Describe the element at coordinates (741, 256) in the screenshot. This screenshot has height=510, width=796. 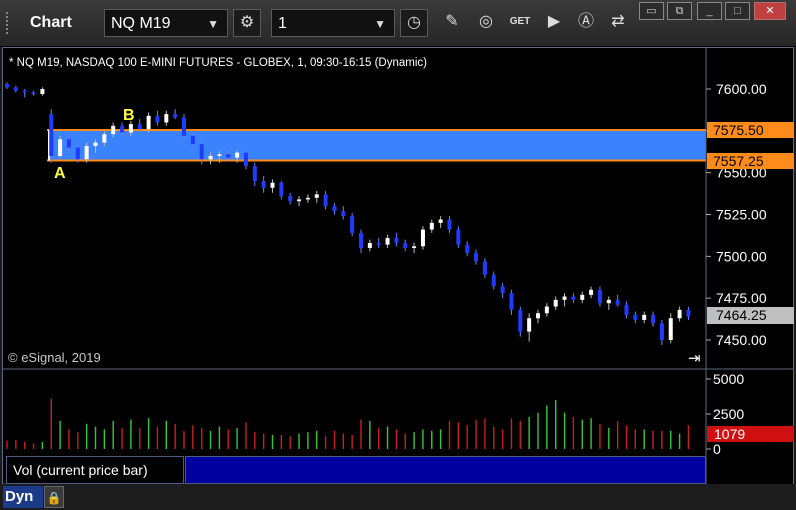
I see `price-tick-label: 7500.00` at that location.